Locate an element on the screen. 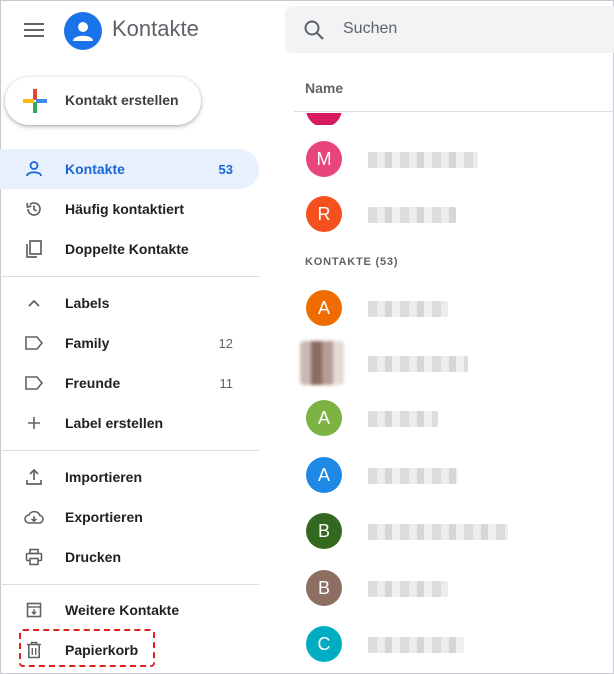 Image resolution: width=614 pixels, height=674 pixels. search-input is located at coordinates (463, 29).